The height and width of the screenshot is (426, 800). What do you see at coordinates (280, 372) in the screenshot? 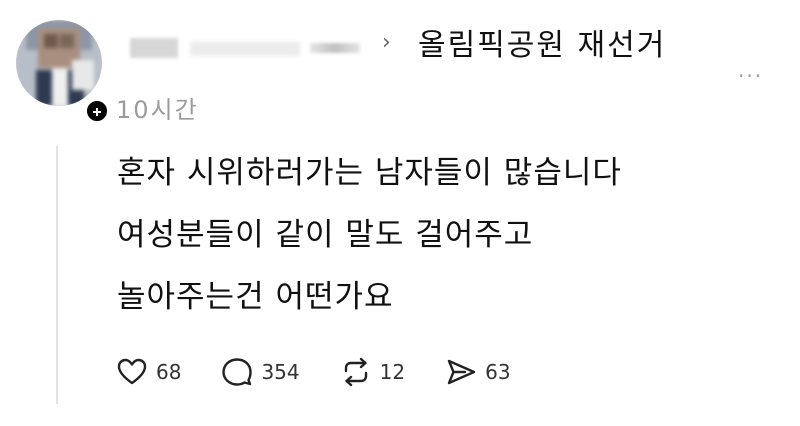
I see `comment-count: 354` at bounding box center [280, 372].